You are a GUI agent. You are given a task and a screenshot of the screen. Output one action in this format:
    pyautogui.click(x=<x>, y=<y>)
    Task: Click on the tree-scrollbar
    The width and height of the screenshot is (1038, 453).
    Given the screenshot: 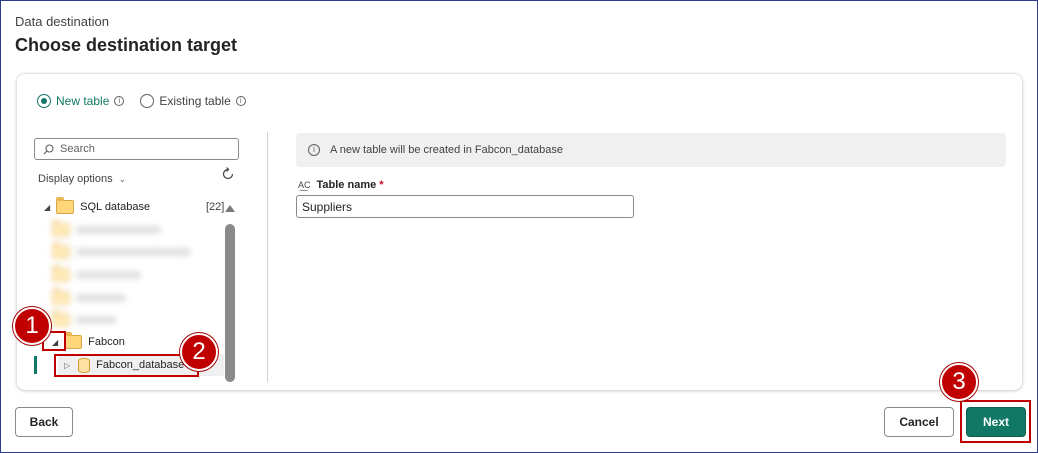 What is the action you would take?
    pyautogui.click(x=230, y=292)
    